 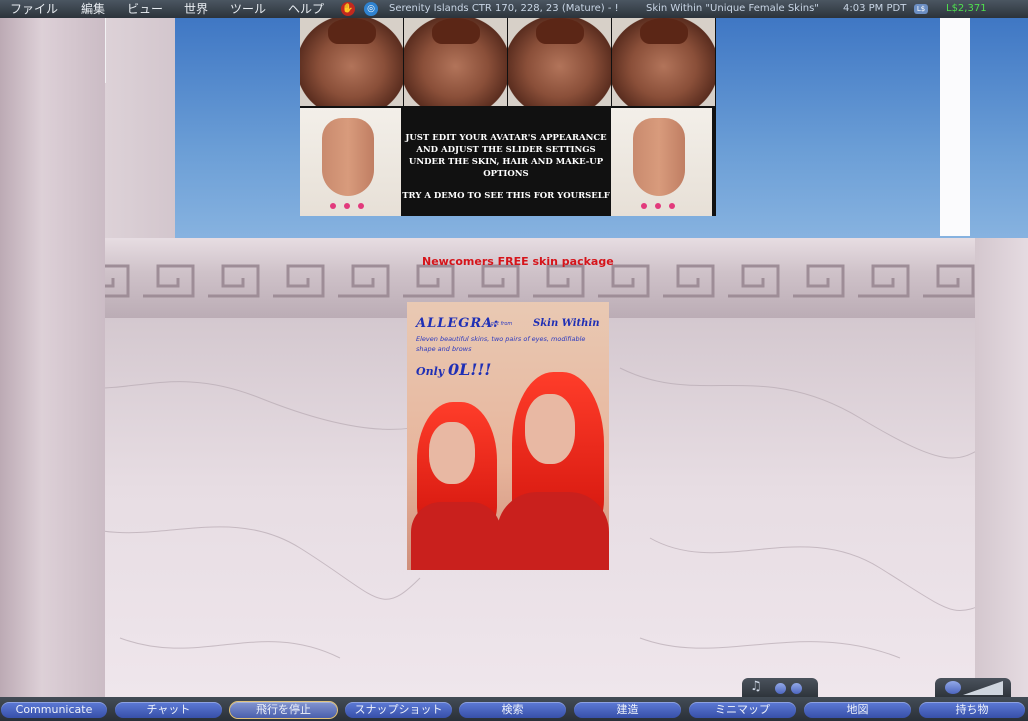 I want to click on inventory-button: 持ち物, so click(x=972, y=710).